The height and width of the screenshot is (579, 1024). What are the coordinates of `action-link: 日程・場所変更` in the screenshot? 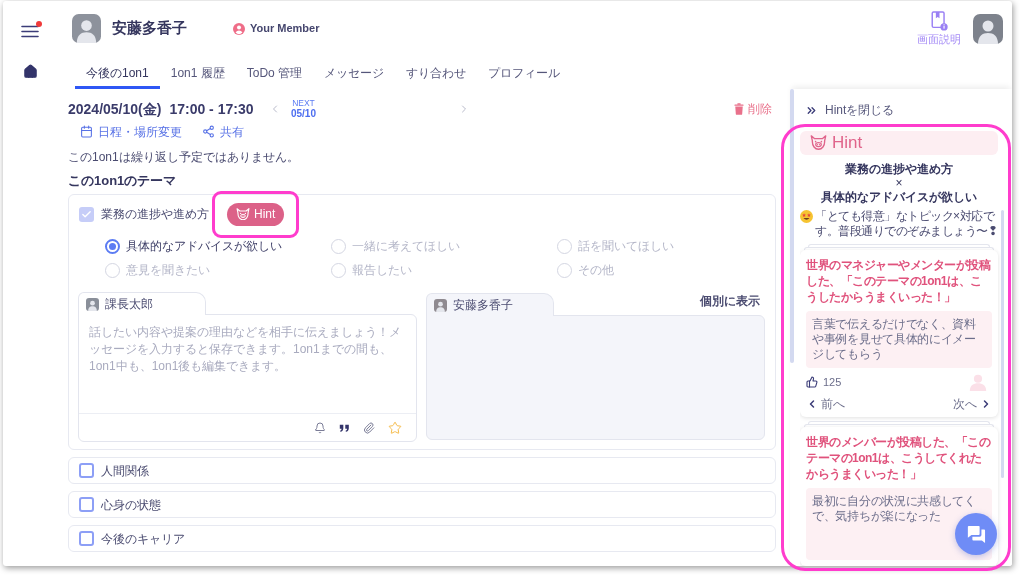 It's located at (131, 131).